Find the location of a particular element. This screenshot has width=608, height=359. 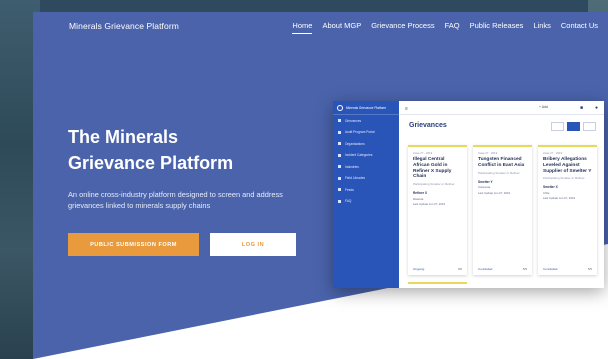

mockup-nav-label: Feeds is located at coordinates (349, 189).